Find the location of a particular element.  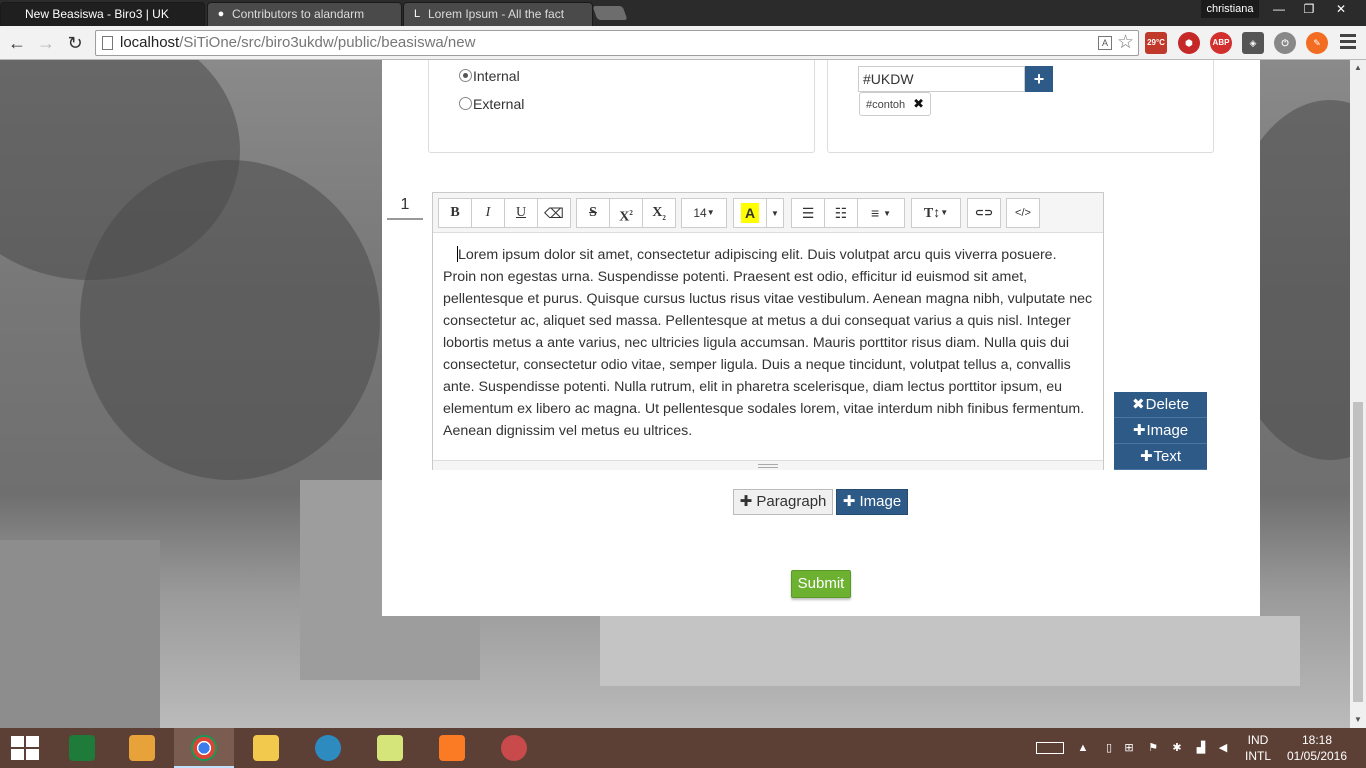

tab-title: Lorem Ipsum - All the fact is located at coordinates (496, 14).